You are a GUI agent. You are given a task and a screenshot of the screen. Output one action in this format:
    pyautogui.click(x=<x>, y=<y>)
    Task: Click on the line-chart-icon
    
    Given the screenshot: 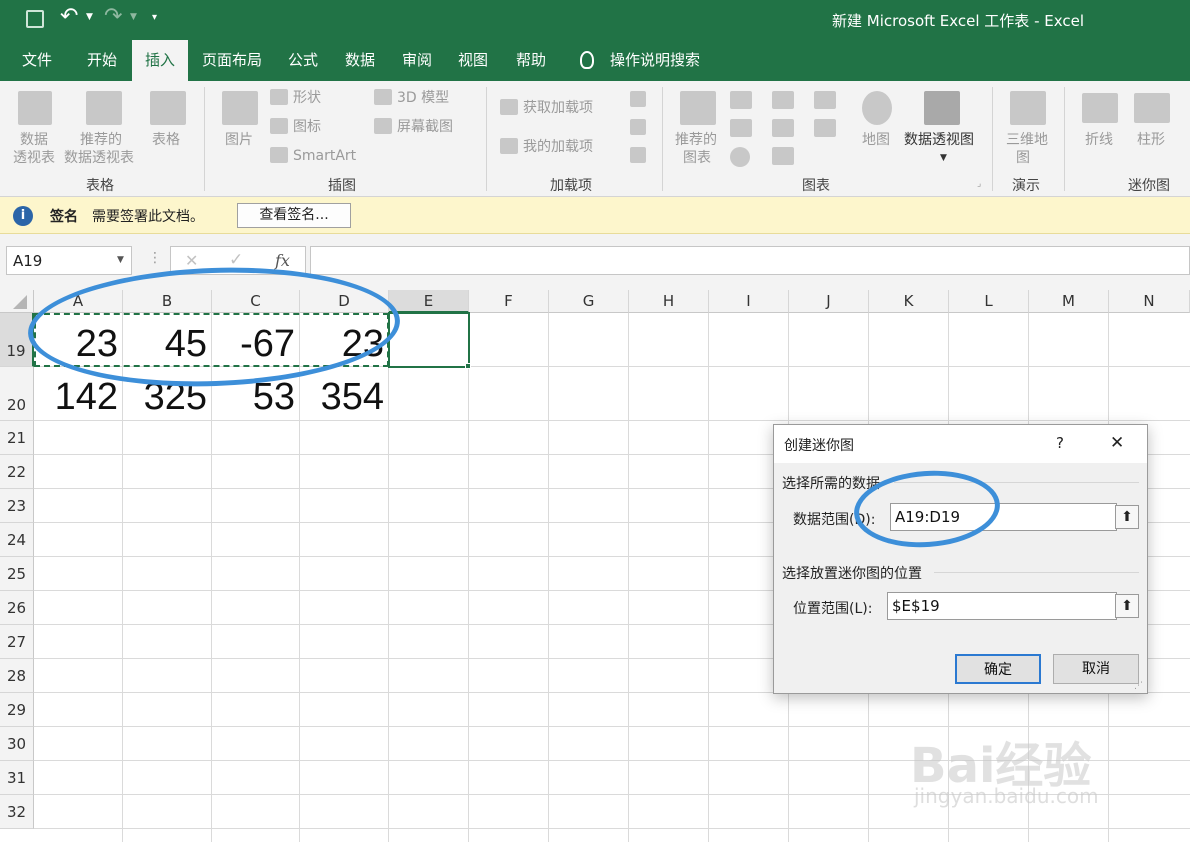 What is the action you would take?
    pyautogui.click(x=741, y=128)
    